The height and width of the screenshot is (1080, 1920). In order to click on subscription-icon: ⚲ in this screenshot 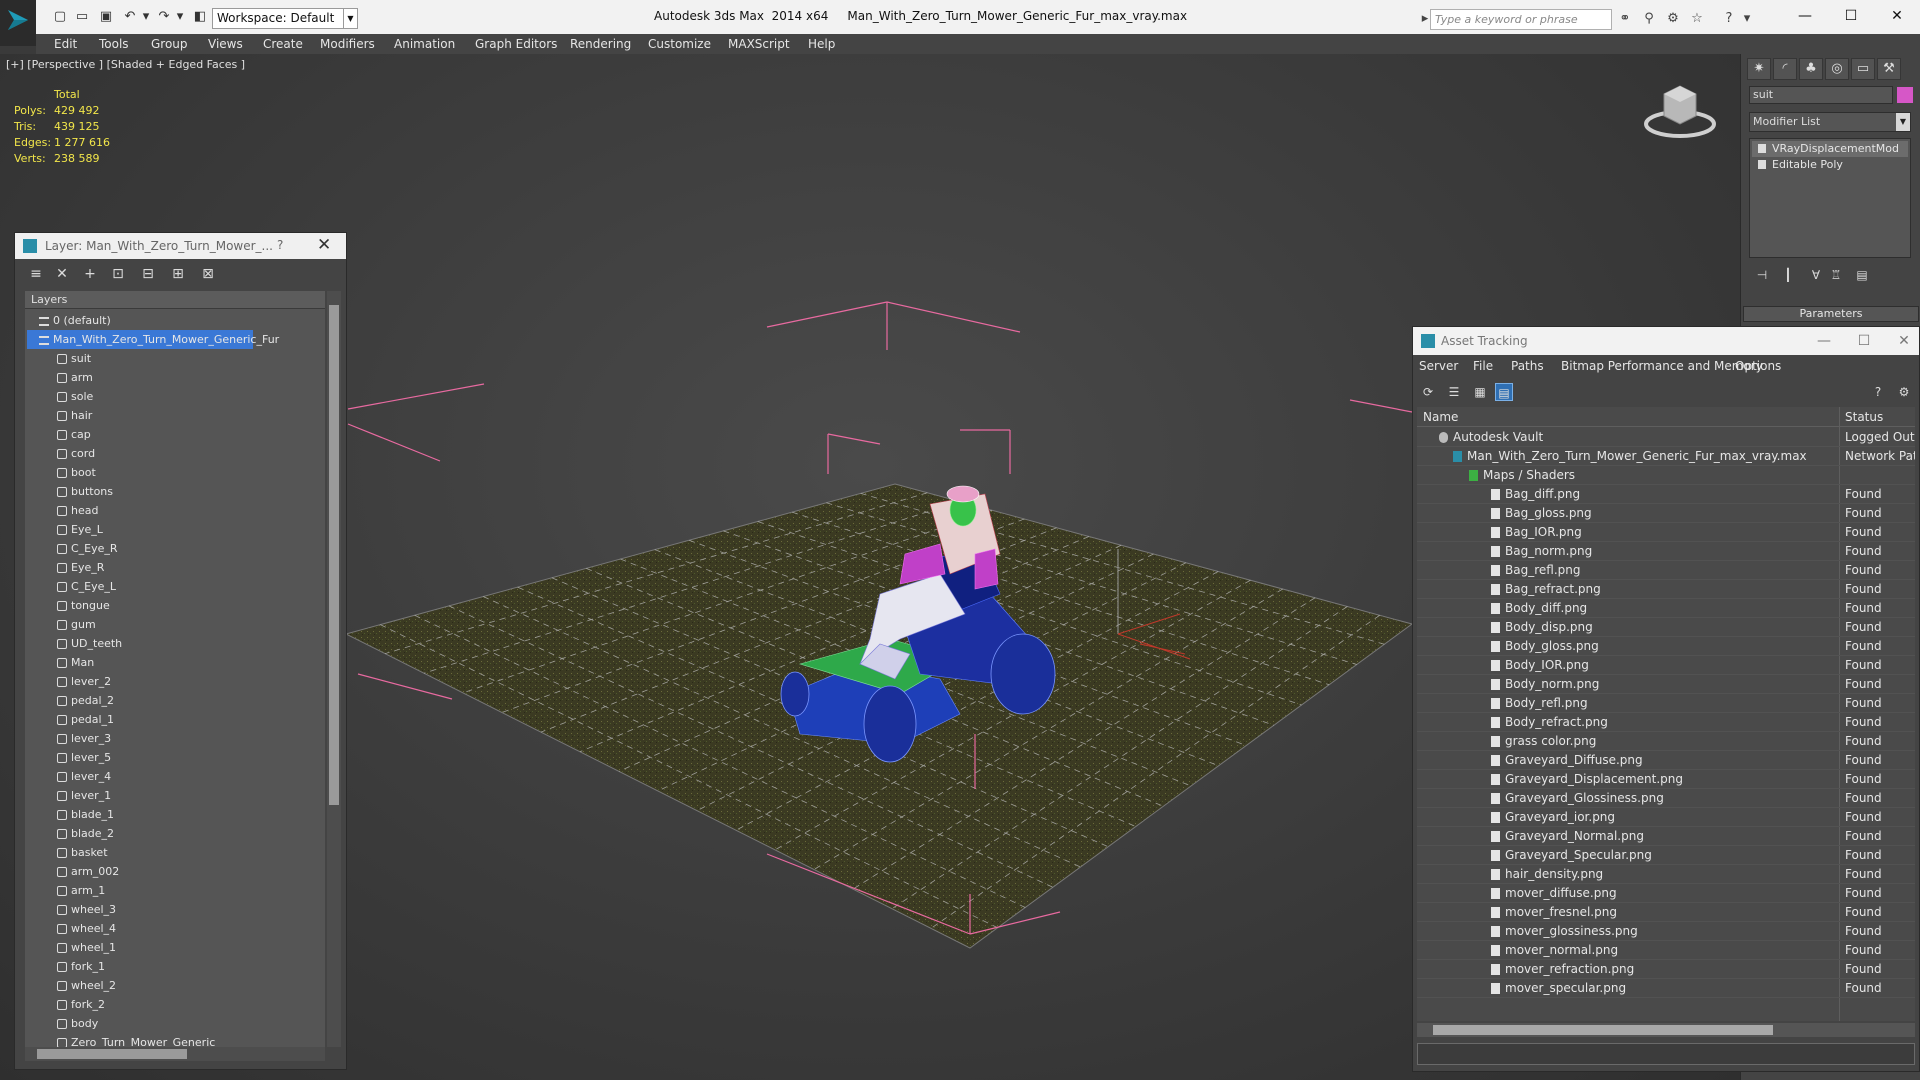, I will do `click(1649, 19)`.